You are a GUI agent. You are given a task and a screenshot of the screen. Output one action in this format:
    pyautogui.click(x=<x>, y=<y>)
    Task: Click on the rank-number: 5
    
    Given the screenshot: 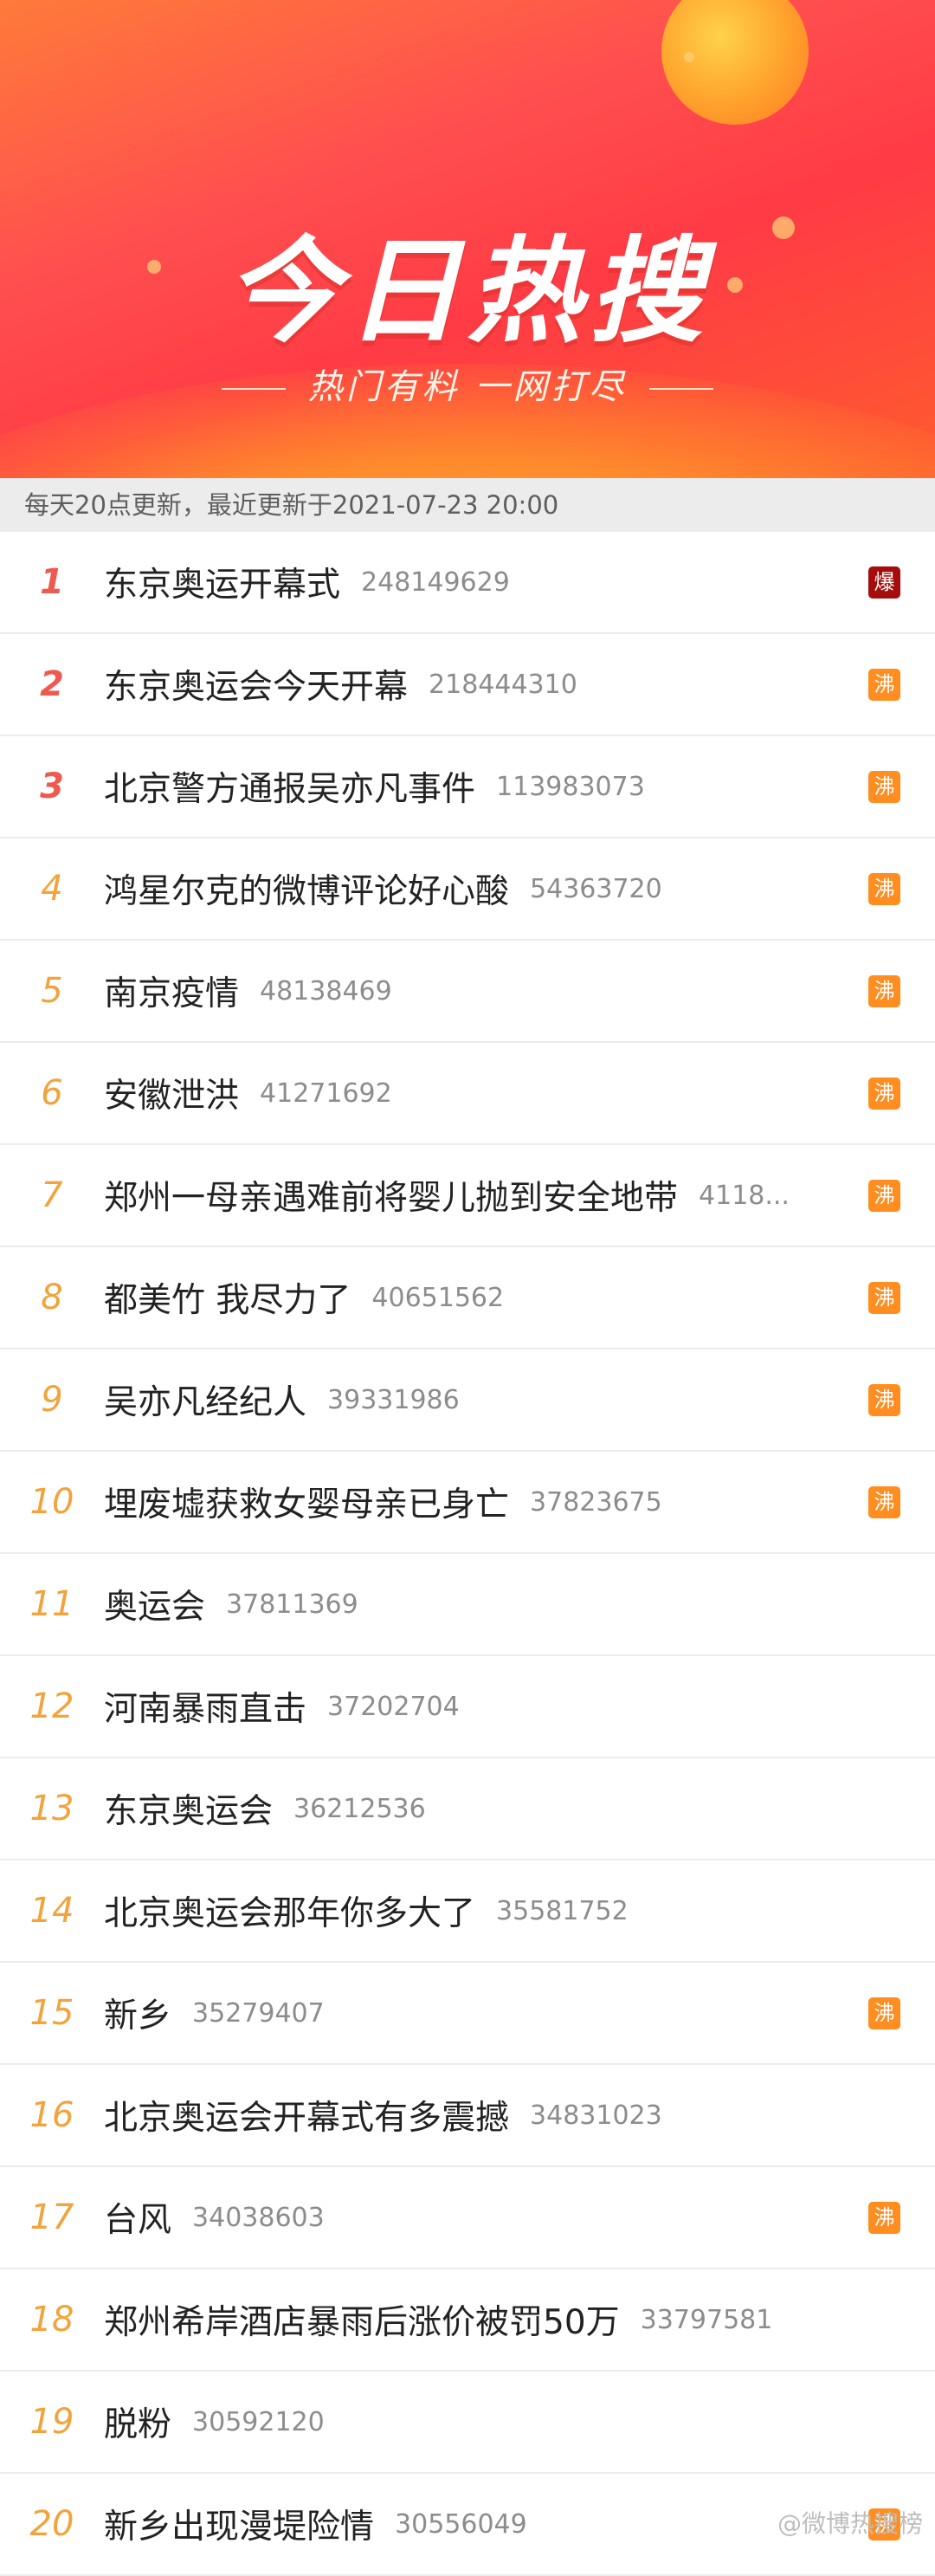 What is the action you would take?
    pyautogui.click(x=52, y=991)
    